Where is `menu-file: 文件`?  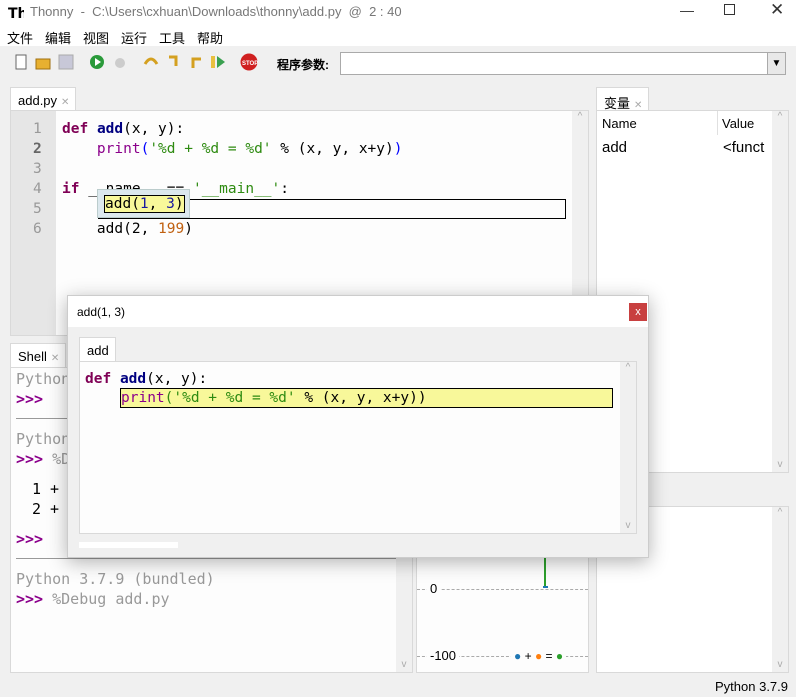
menu-file: 文件 is located at coordinates (20, 37).